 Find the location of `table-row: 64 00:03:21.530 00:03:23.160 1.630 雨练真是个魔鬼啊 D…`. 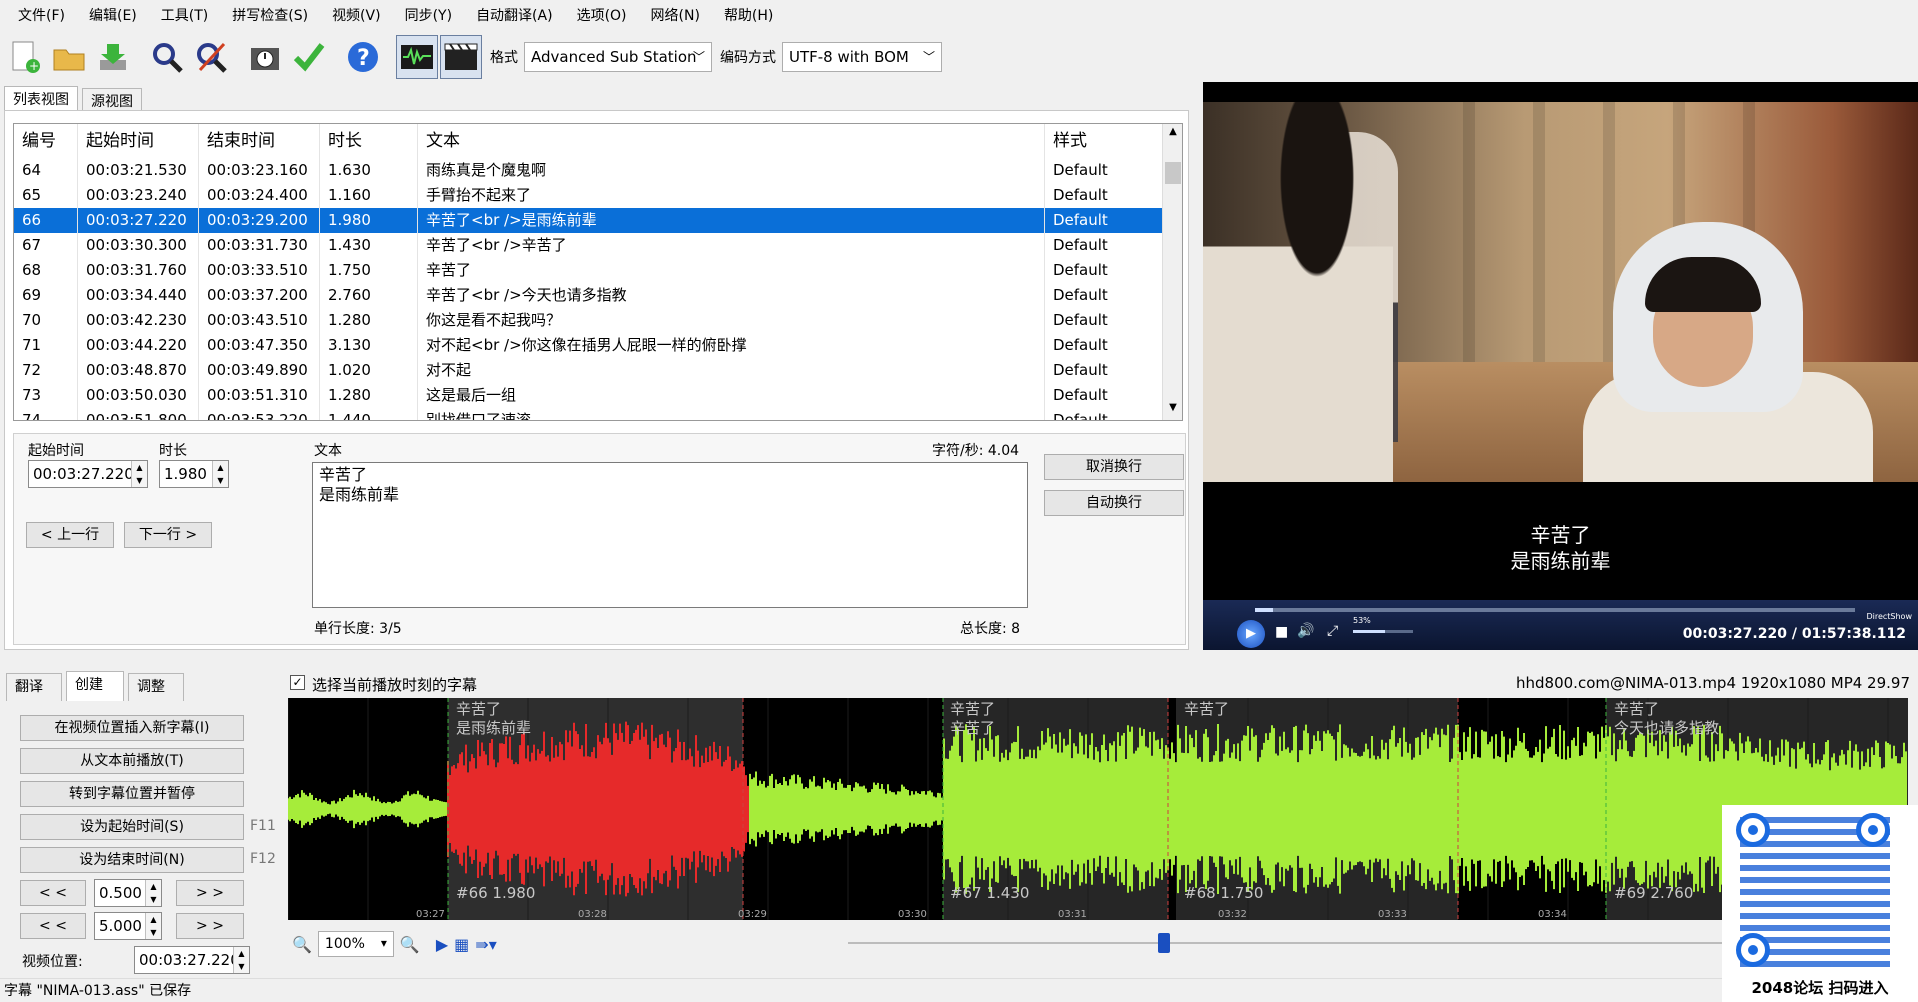

table-row: 64 00:03:21.530 00:03:23.160 1.630 雨练真是个魔鬼啊 D… is located at coordinates (589, 170).